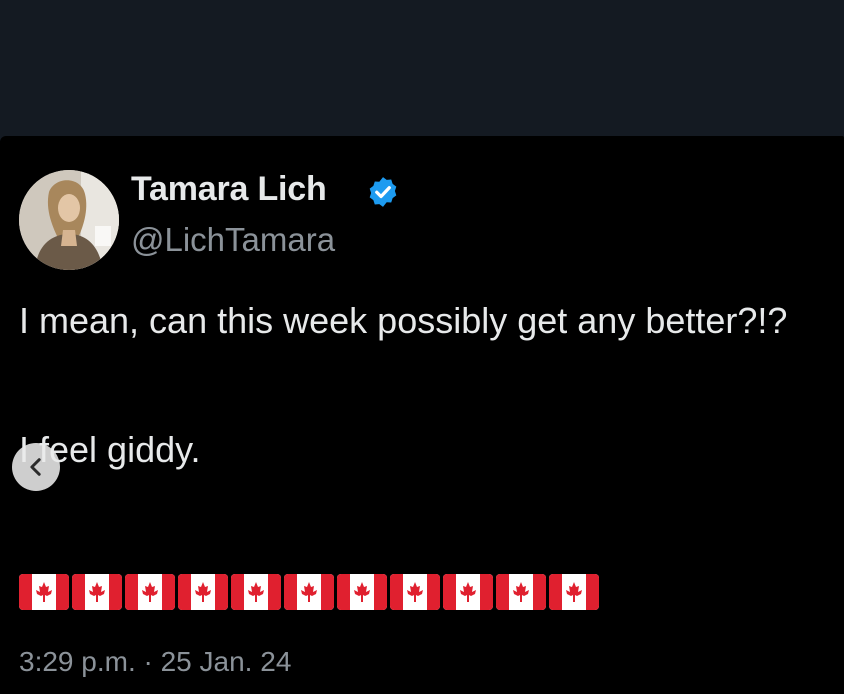 This screenshot has width=844, height=694. Describe the element at coordinates (110, 449) in the screenshot. I see `tweet-text-line: I feel giddy.` at that location.